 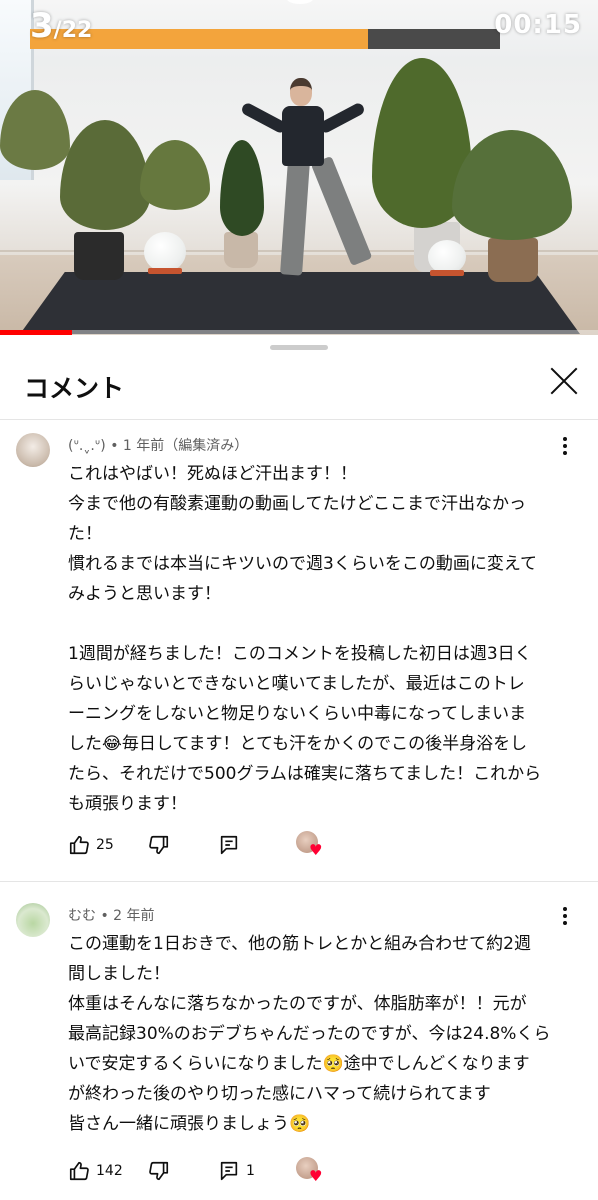 I want to click on comment-line: らいじゃないとできないと嘆いてましたが、最近はこのトレ, so click(x=296, y=684).